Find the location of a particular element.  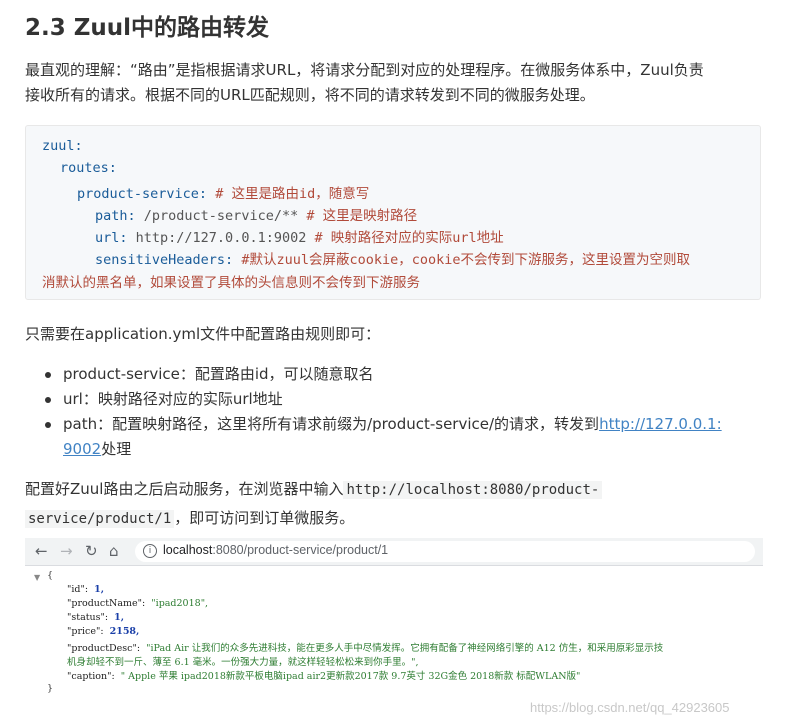

sensitive-comment-cont: 消默认的黑名单，如果设置了具体的头信息则不会传到下游服务 is located at coordinates (231, 283).